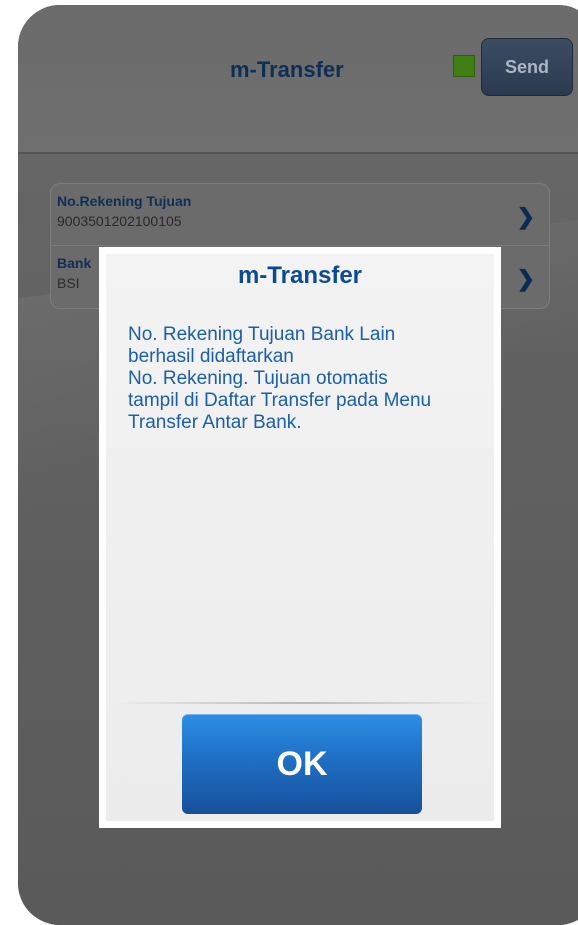 The height and width of the screenshot is (925, 578). Describe the element at coordinates (280, 400) in the screenshot. I see `dialog-message-line: tampil di Daftar Transfer pada Menu` at that location.